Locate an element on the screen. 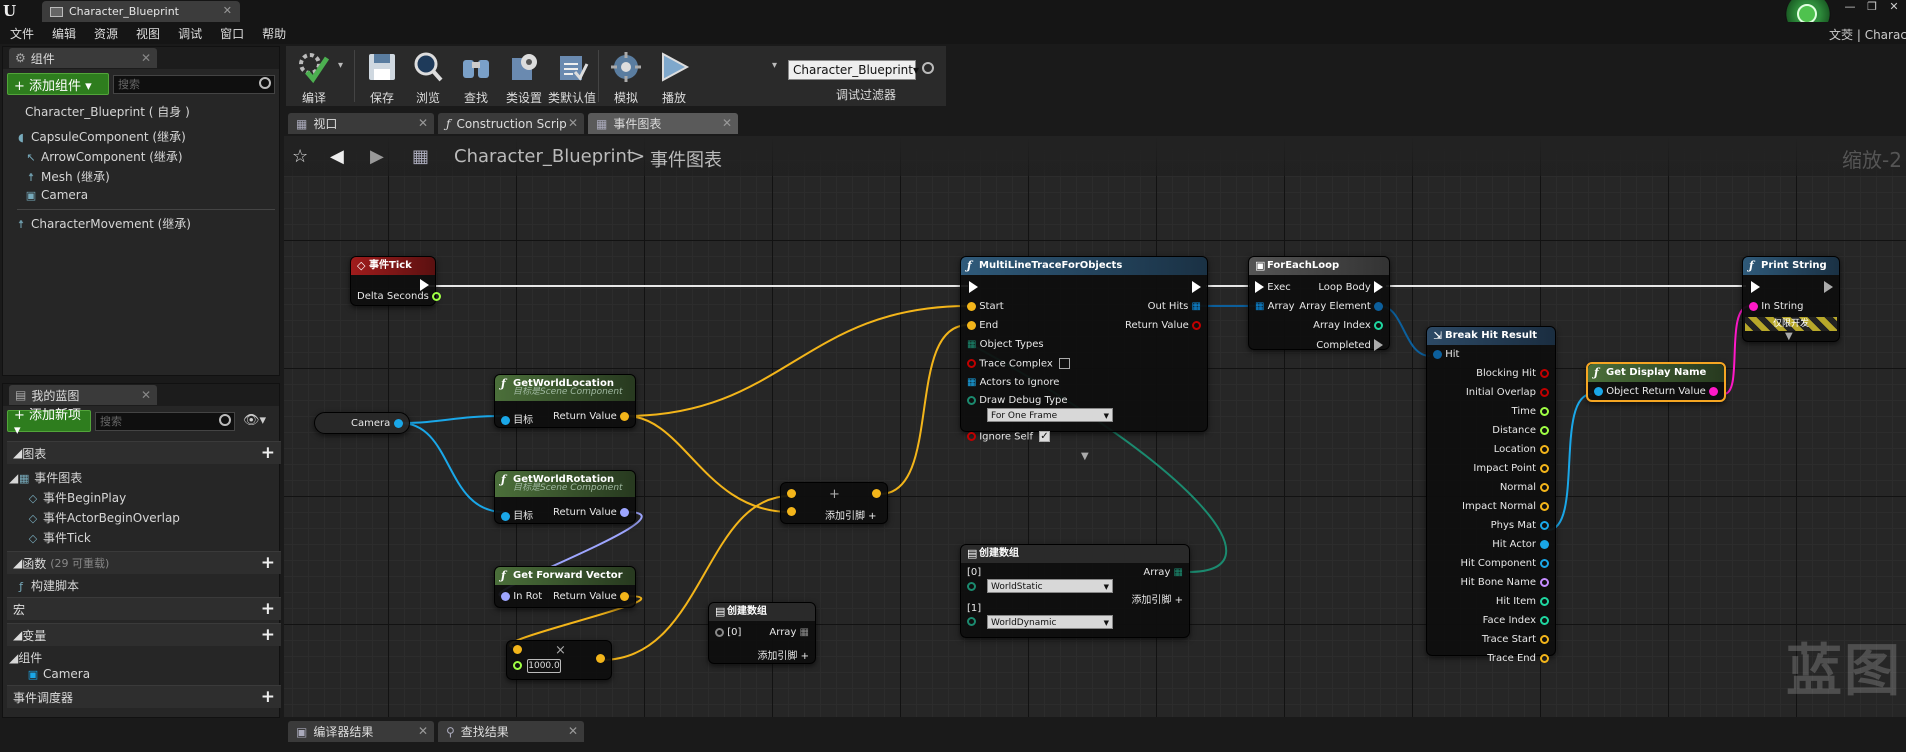  component-movement: ☨ CharacterMovement (继承) is located at coordinates (103, 223).